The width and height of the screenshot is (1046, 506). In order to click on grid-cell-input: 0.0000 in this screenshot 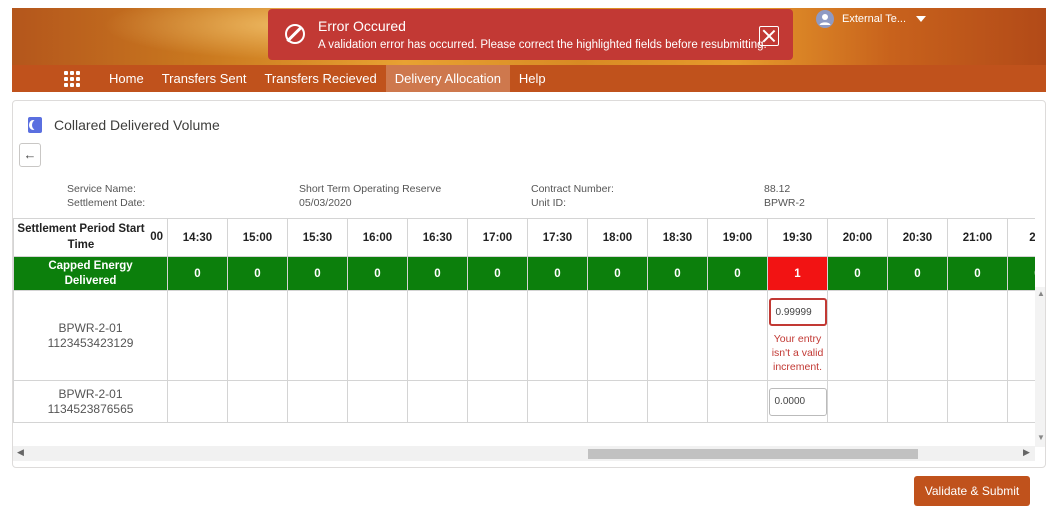, I will do `click(797, 401)`.